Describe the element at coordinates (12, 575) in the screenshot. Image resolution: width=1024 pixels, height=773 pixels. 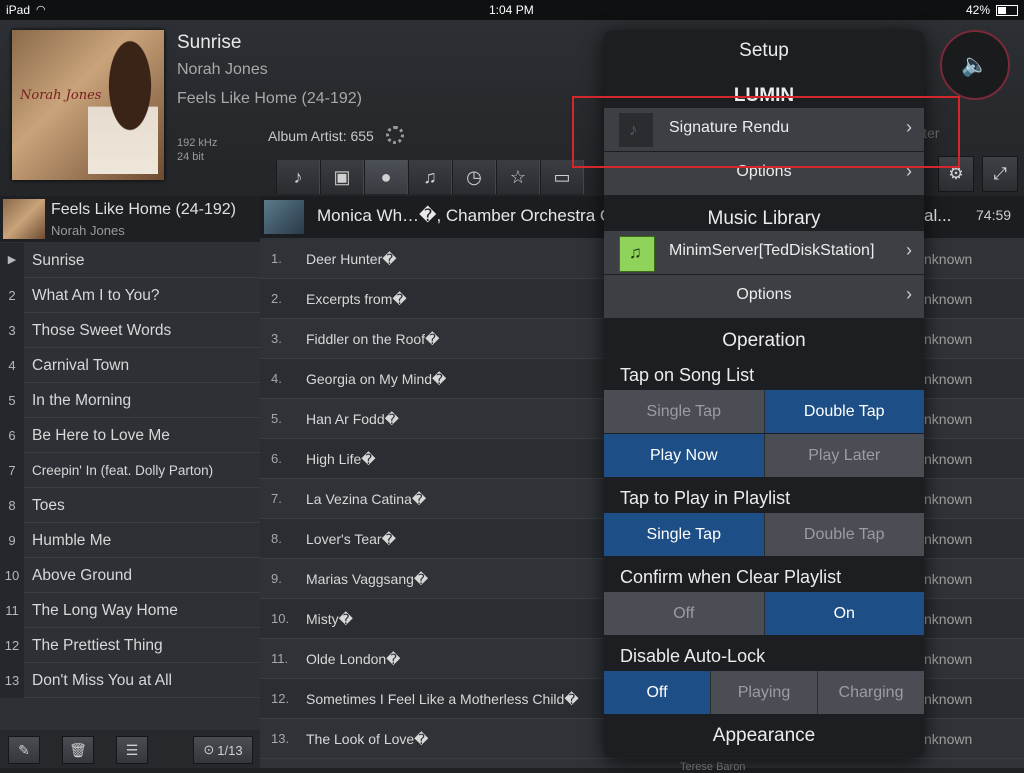
I see `playlist-item-number: 10` at that location.